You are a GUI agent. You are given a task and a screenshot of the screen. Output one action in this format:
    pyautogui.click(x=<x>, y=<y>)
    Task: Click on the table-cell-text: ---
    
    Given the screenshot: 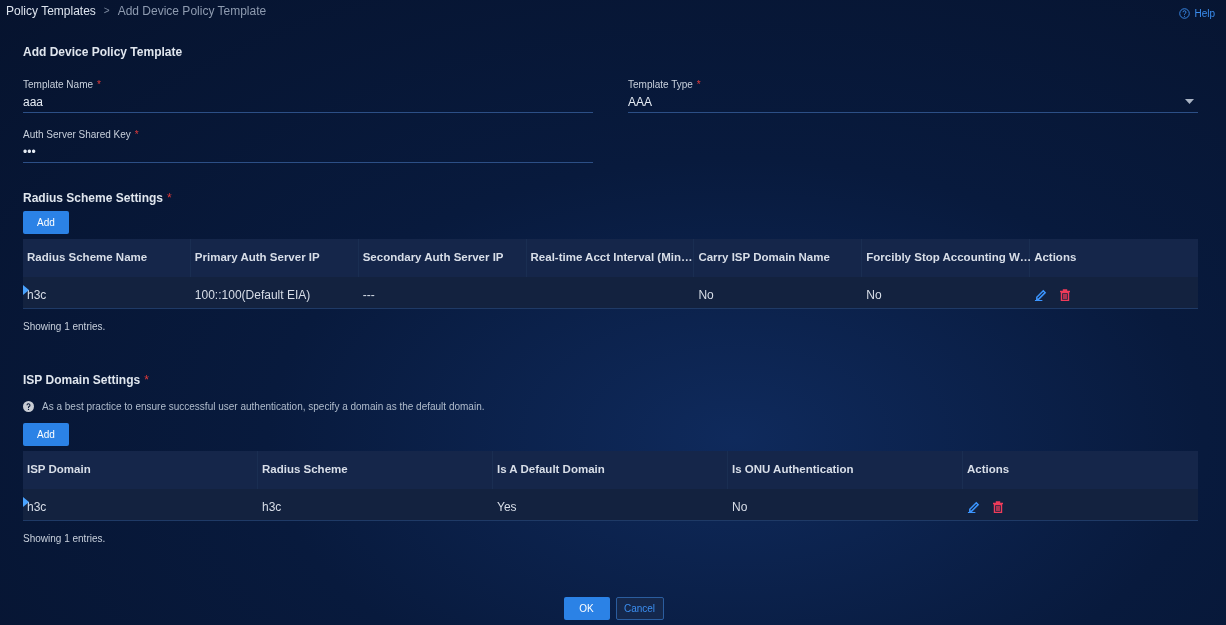 What is the action you would take?
    pyautogui.click(x=368, y=295)
    